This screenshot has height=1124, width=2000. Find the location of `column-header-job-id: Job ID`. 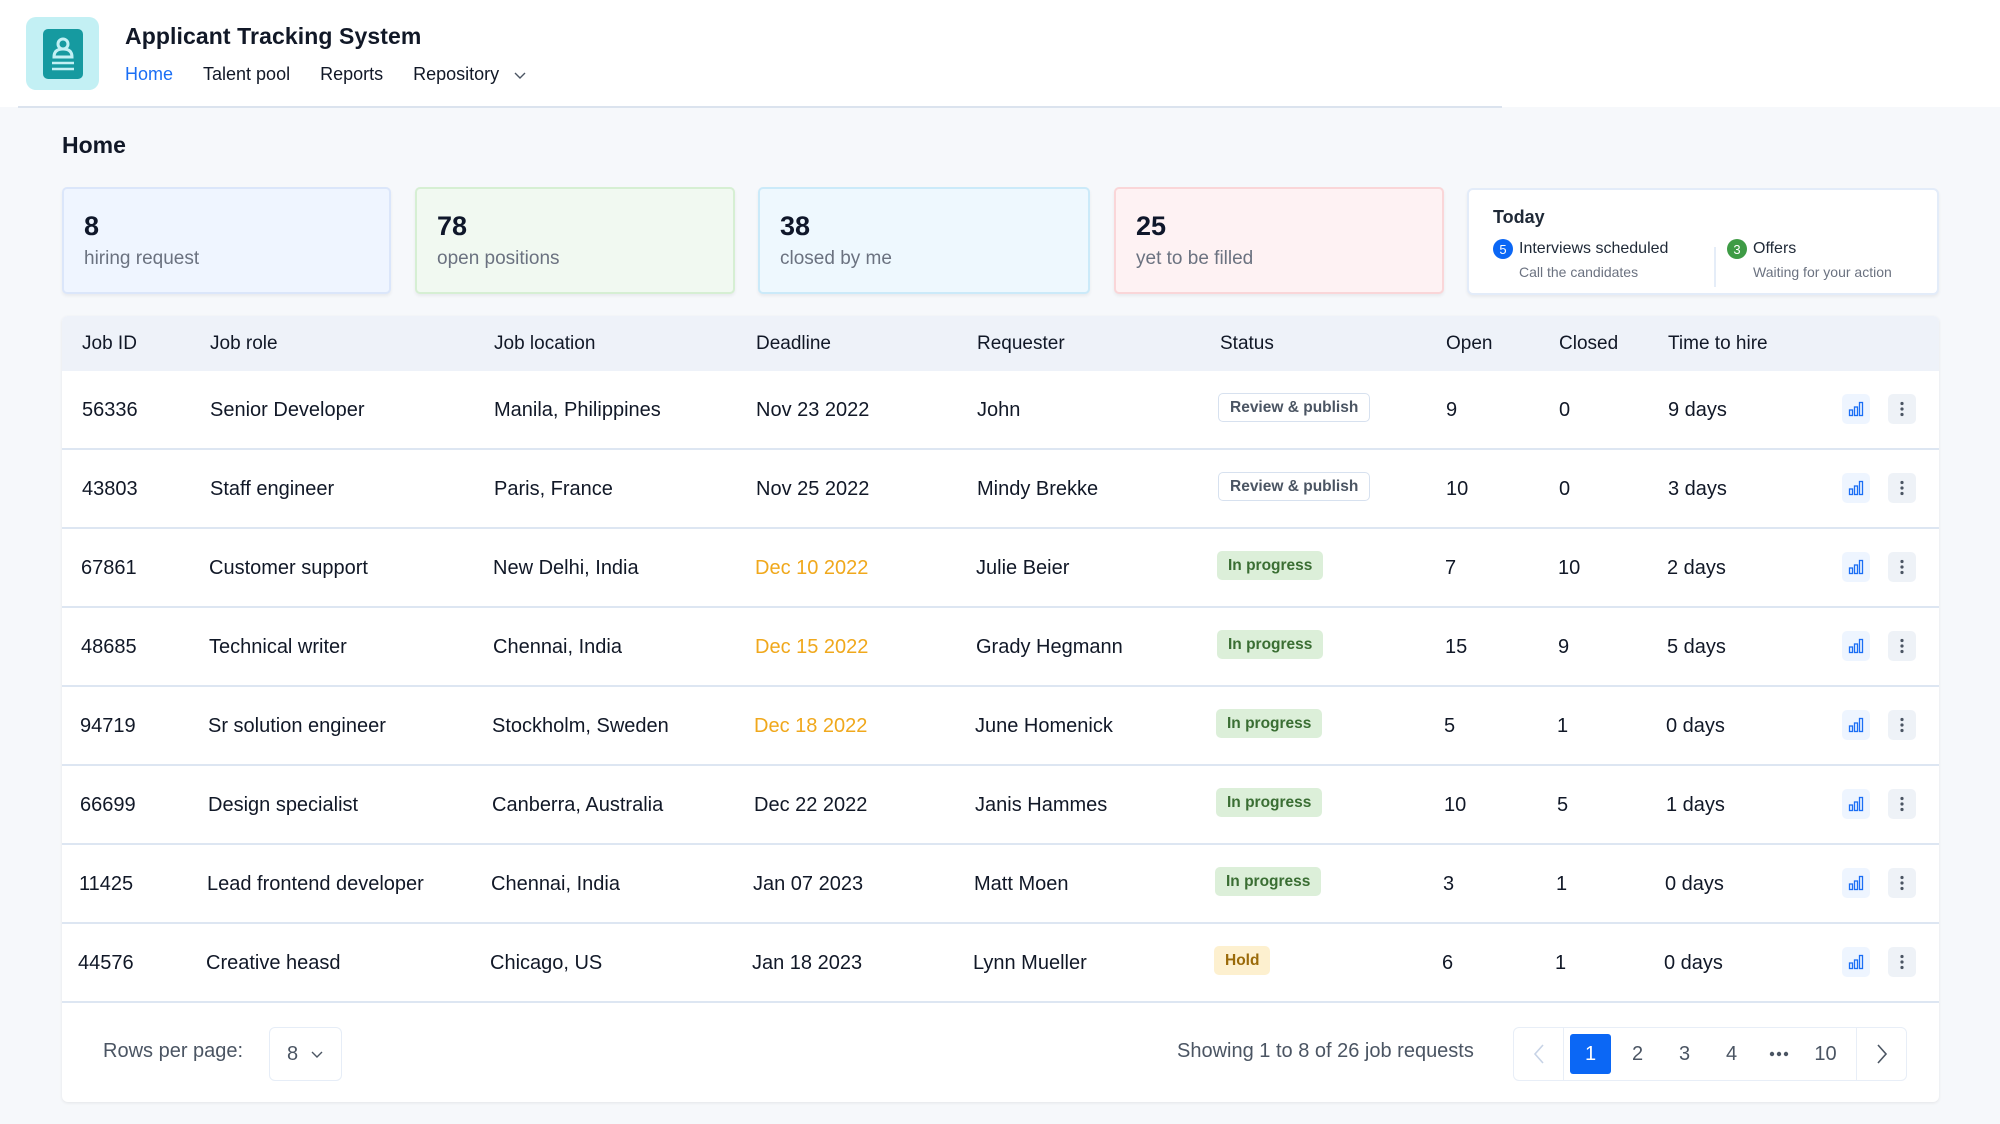

column-header-job-id: Job ID is located at coordinates (109, 344).